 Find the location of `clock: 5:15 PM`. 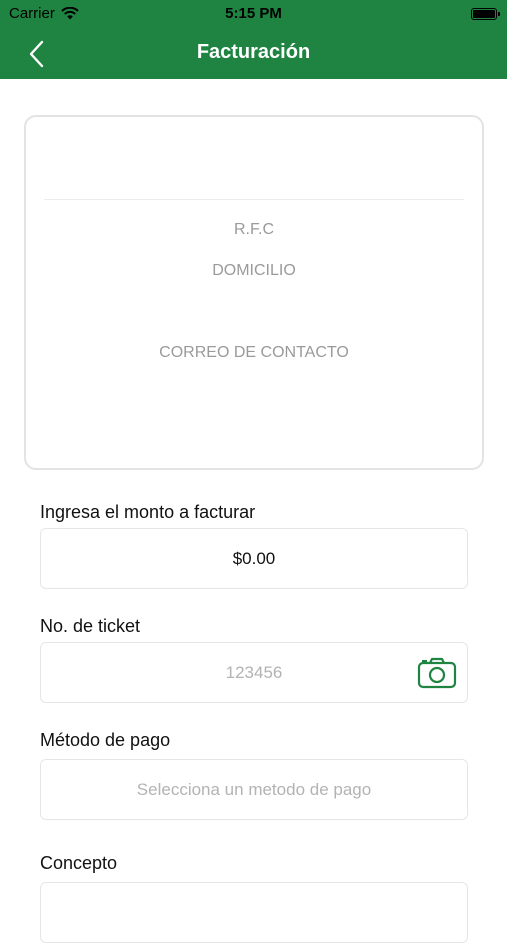

clock: 5:15 PM is located at coordinates (253, 13).